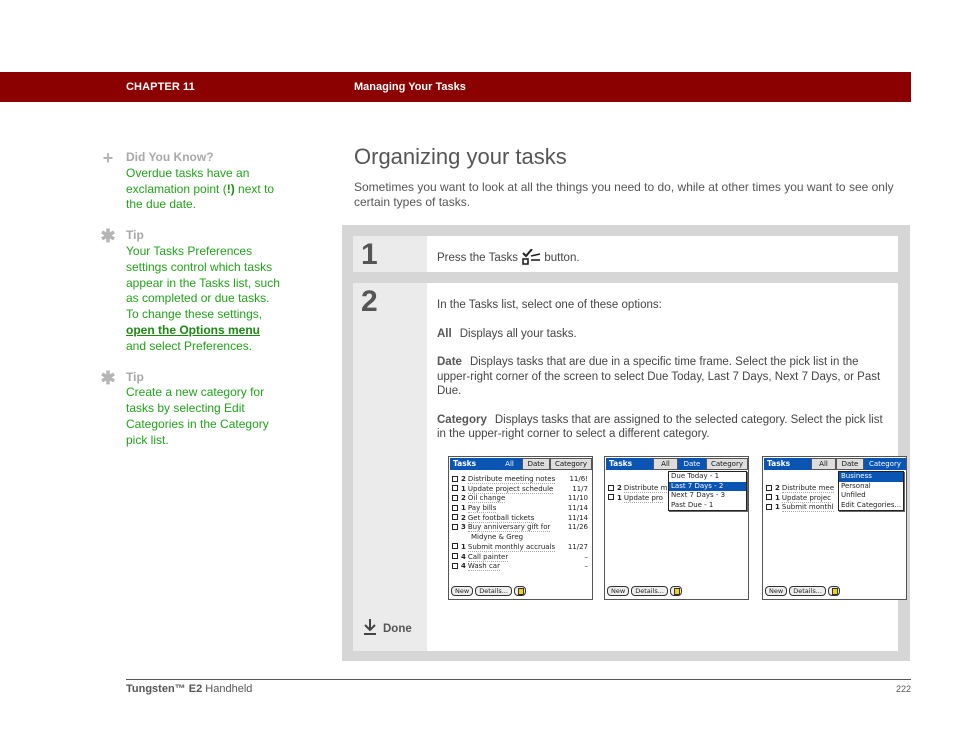  I want to click on step-1-text-after: button., so click(562, 258).